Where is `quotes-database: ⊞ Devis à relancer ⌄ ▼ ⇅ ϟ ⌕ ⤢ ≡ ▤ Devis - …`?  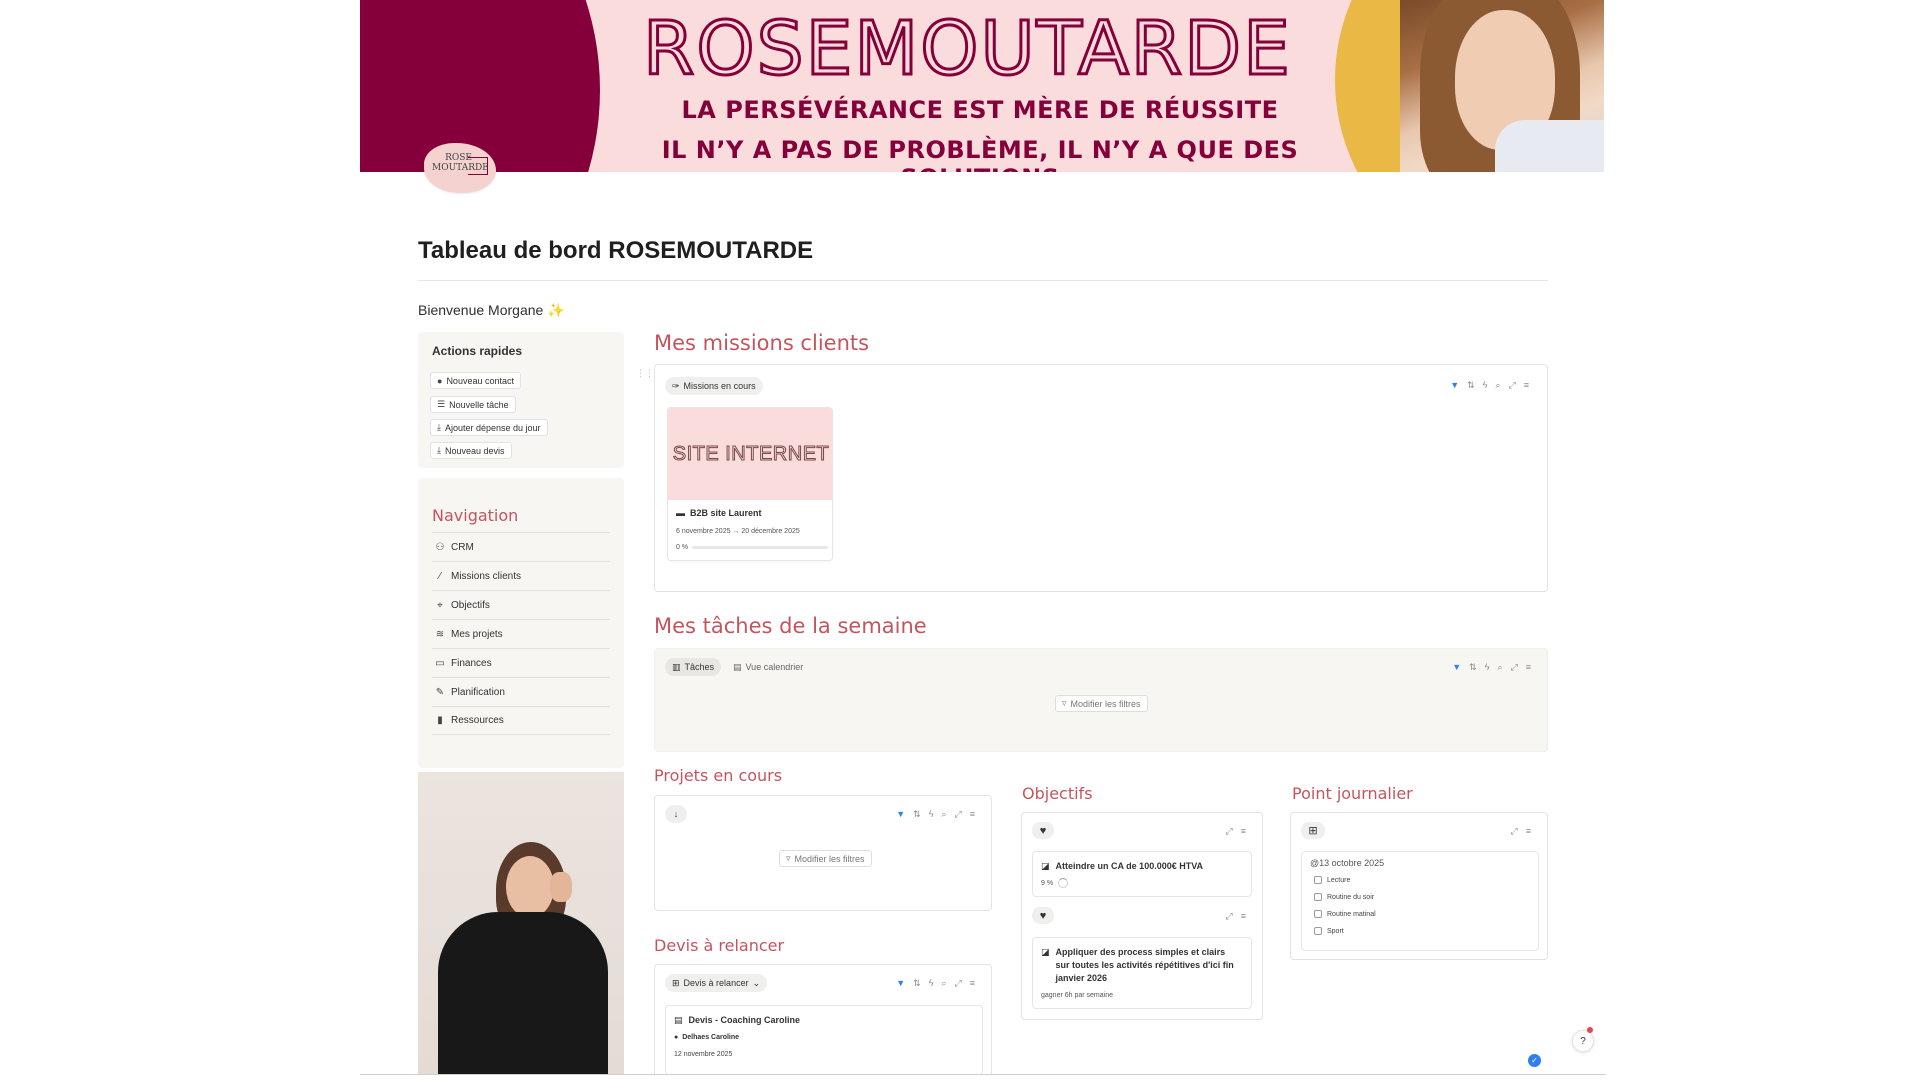
quotes-database: ⊞ Devis à relancer ⌄ ▼ ⇅ ϟ ⌕ ⤢ ≡ ▤ Devis - … is located at coordinates (823, 1020).